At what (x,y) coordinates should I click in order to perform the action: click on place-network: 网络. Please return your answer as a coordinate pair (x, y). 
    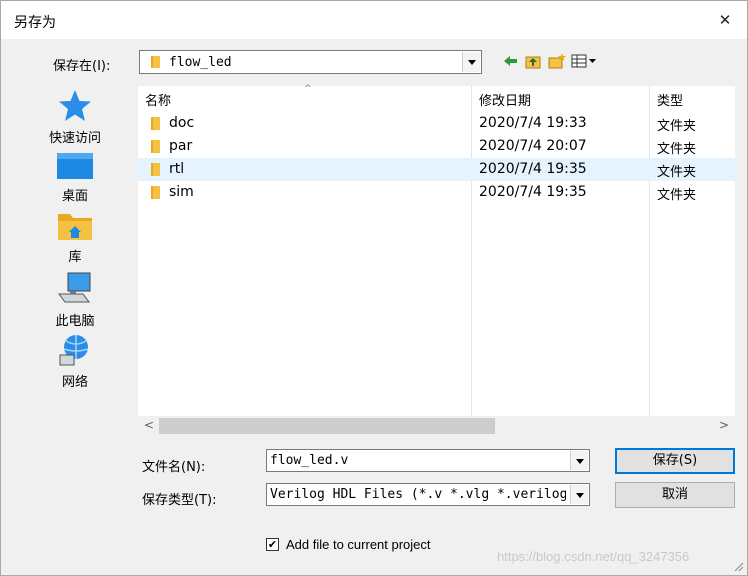
    Looking at the image, I should click on (75, 361).